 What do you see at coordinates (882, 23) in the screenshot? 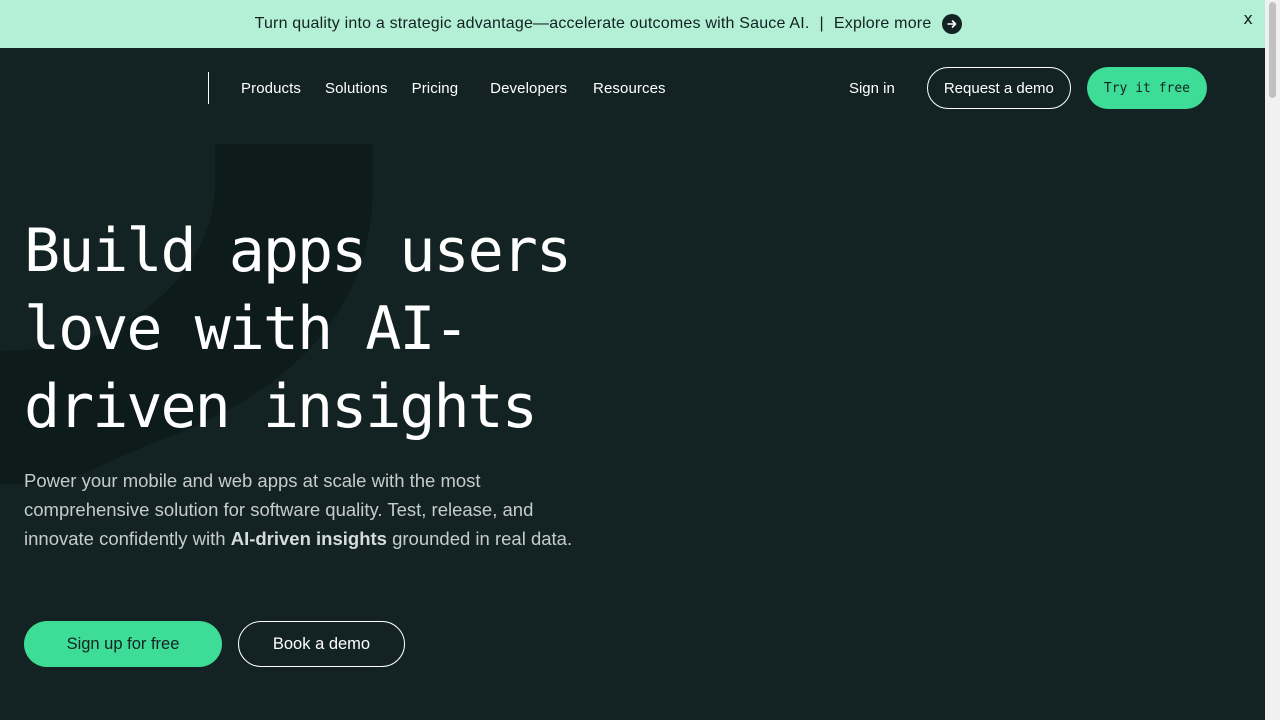
I see `explore-more-label: Explore more` at bounding box center [882, 23].